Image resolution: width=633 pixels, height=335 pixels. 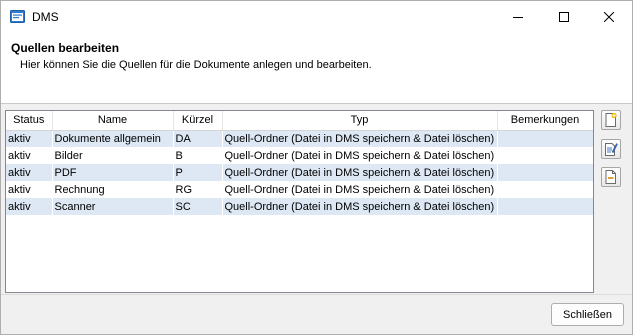 I want to click on column-header-name: Name, so click(x=113, y=121).